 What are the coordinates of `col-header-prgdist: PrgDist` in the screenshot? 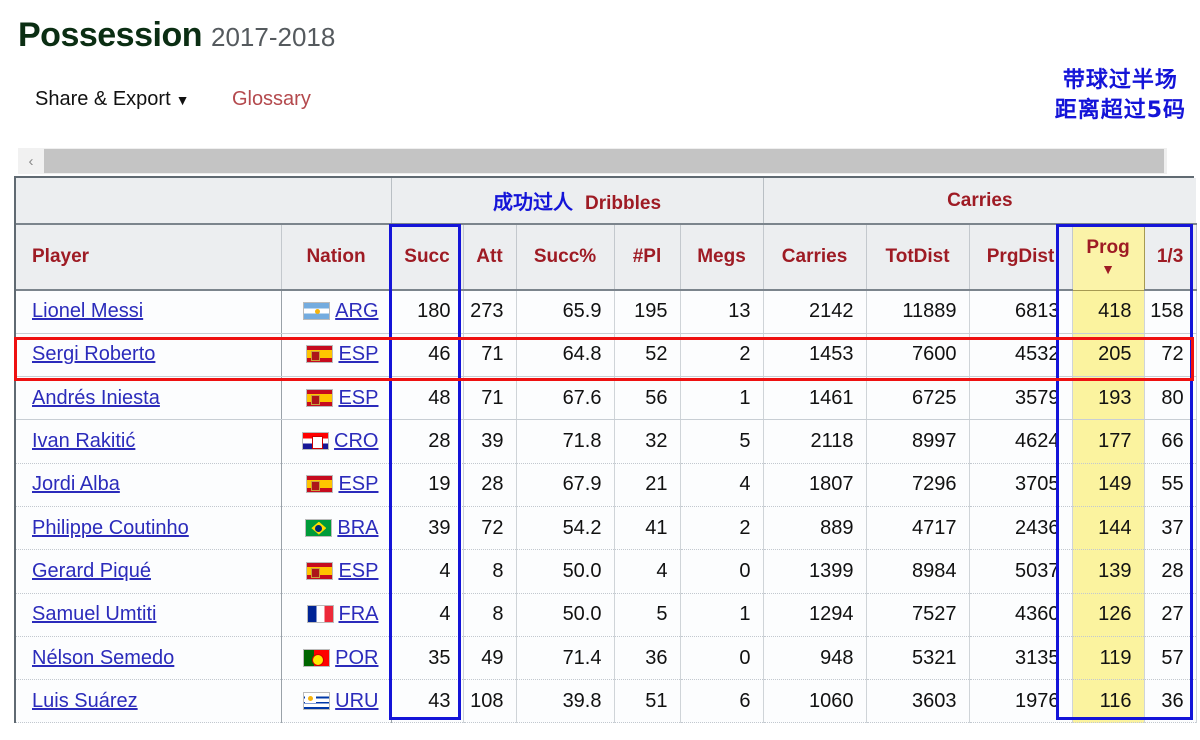 It's located at (1021, 257).